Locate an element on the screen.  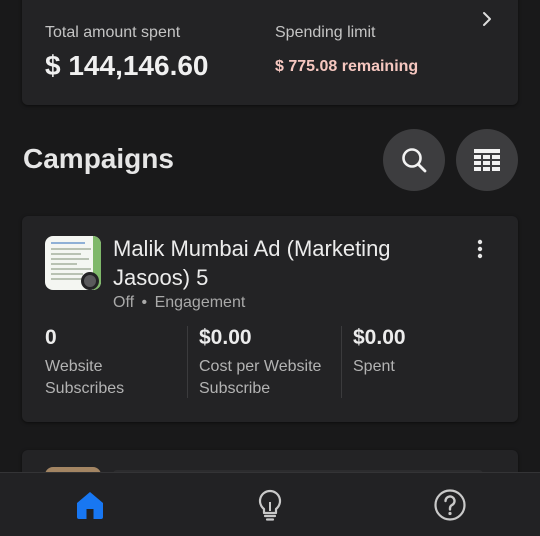
total-spent-value: $ 144,146.60 is located at coordinates (127, 65).